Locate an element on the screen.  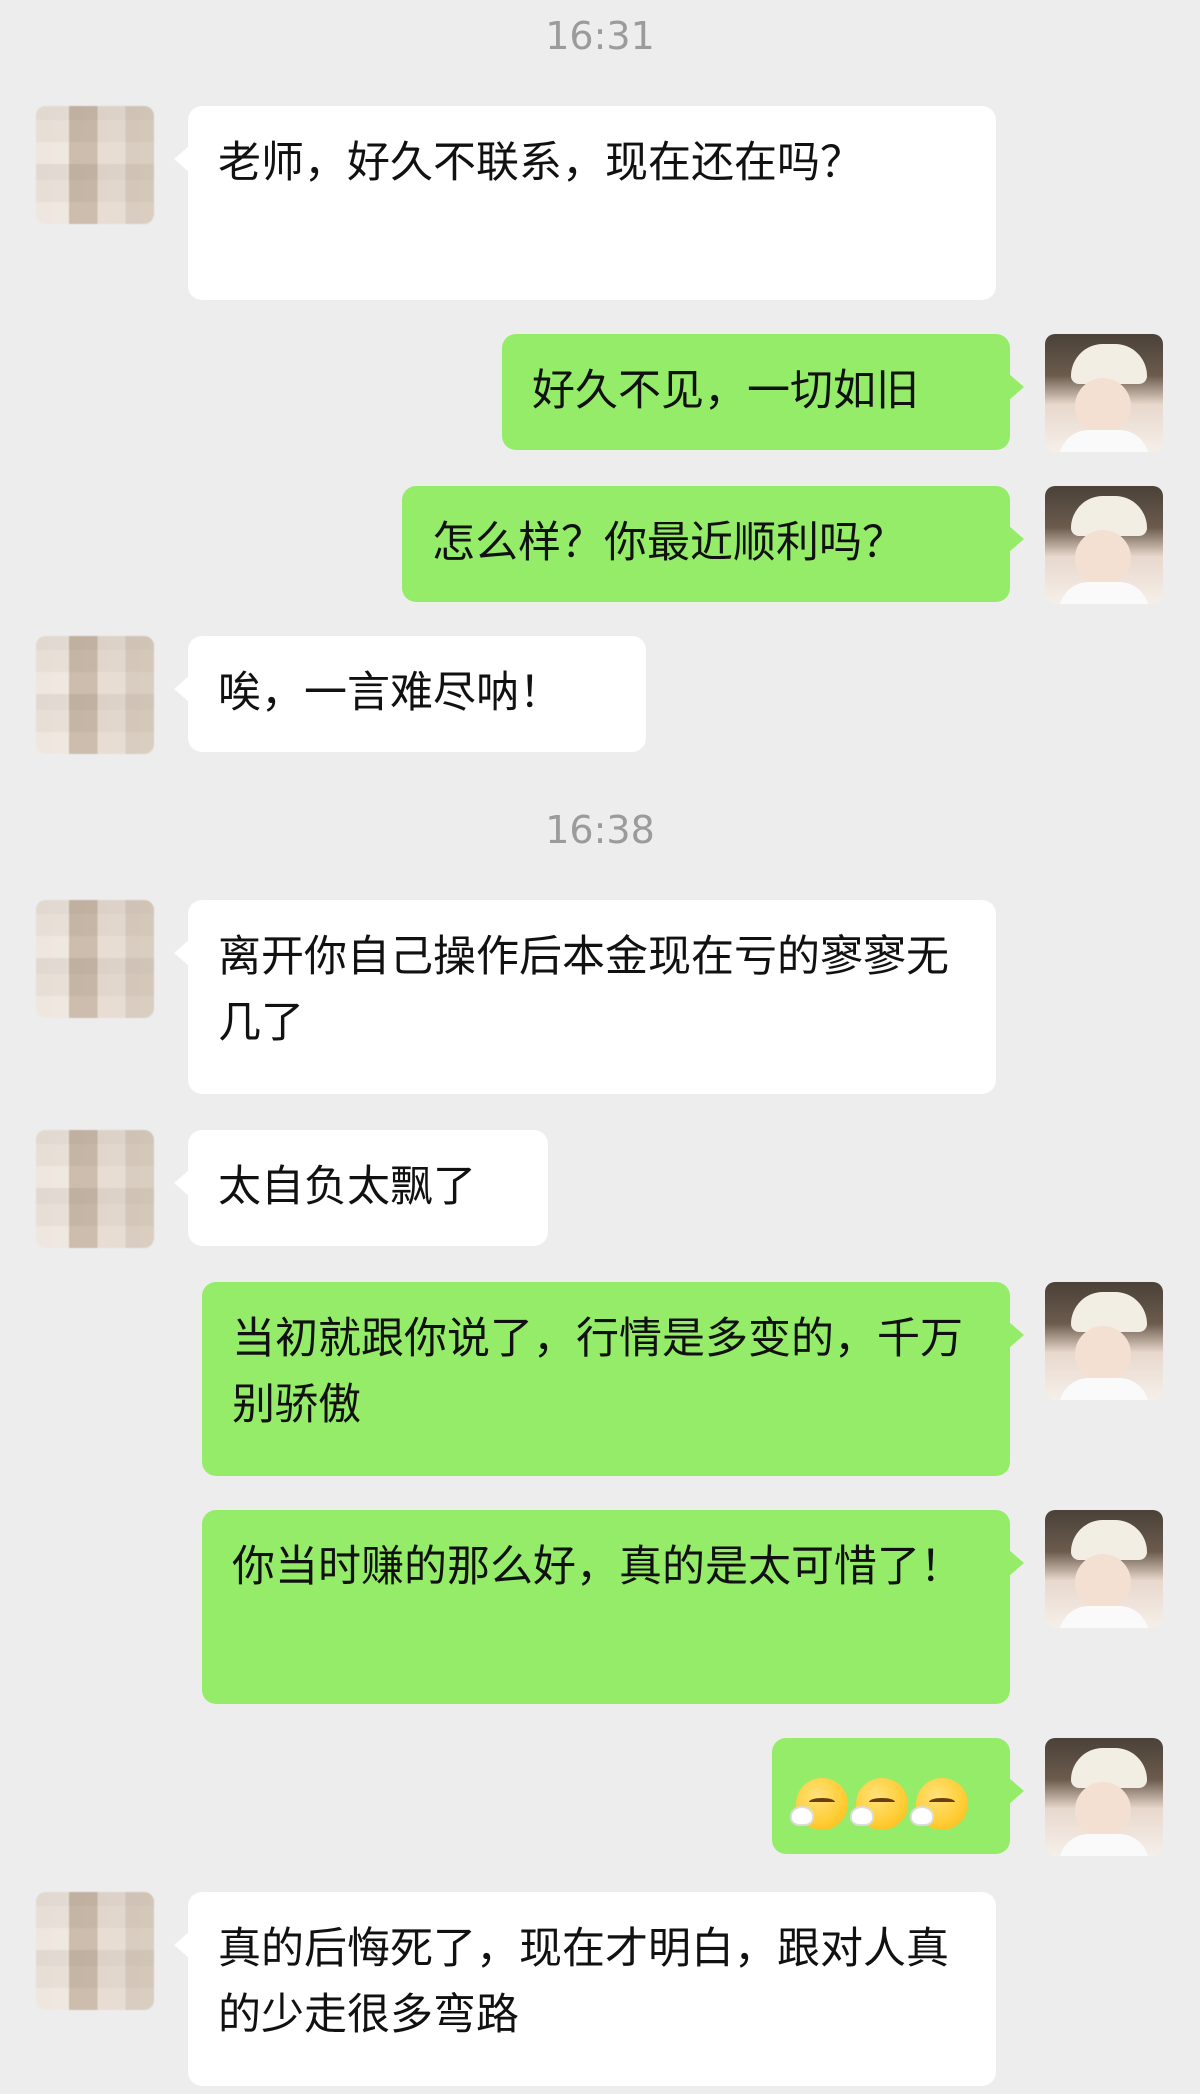
message-bubble: 真的后悔死了，现在才明白，跟对人真的少走很多弯路 is located at coordinates (585, 1989).